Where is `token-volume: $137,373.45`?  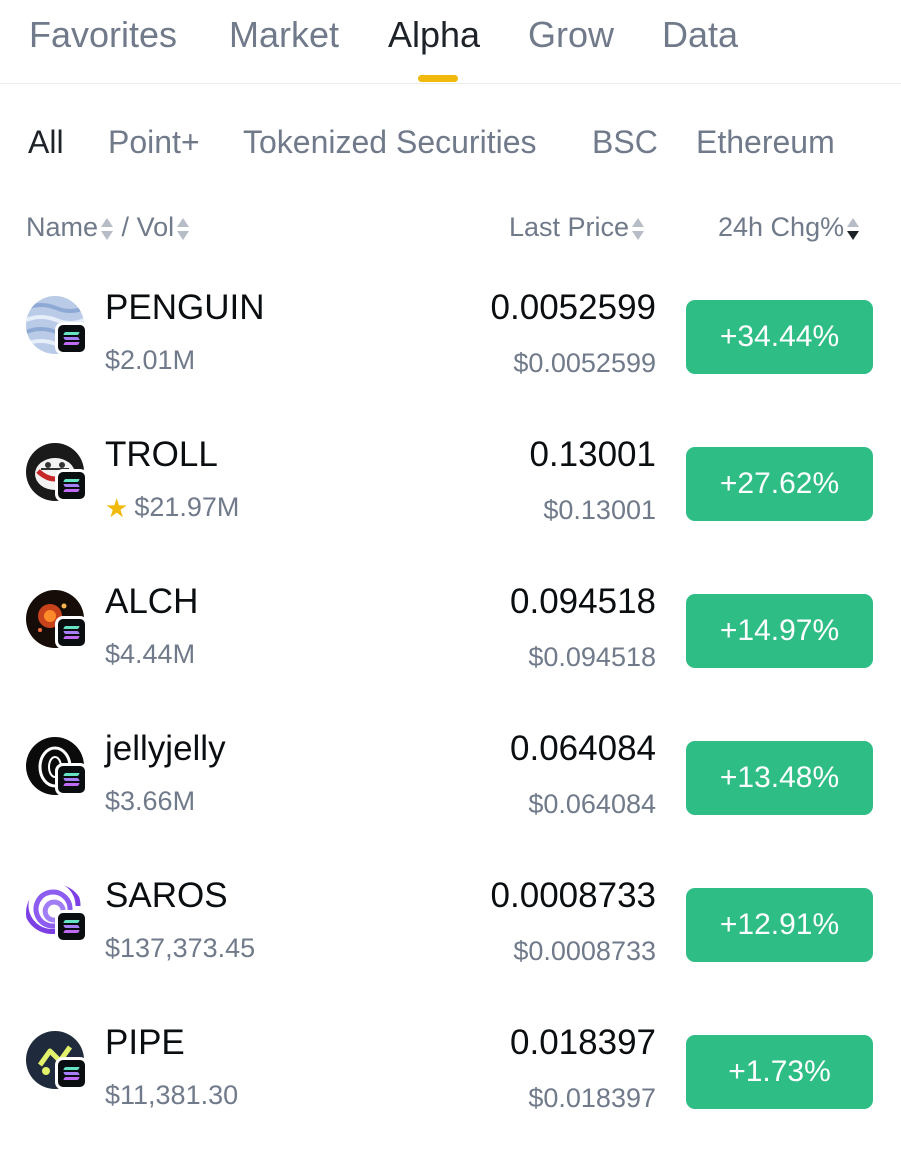 token-volume: $137,373.45 is located at coordinates (180, 948).